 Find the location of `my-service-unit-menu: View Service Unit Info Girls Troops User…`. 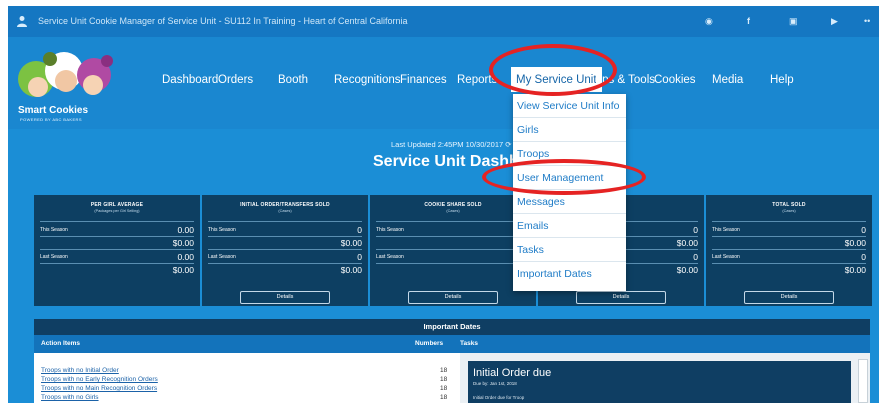

my-service-unit-menu: View Service Unit Info Girls Troops User… is located at coordinates (569, 192).